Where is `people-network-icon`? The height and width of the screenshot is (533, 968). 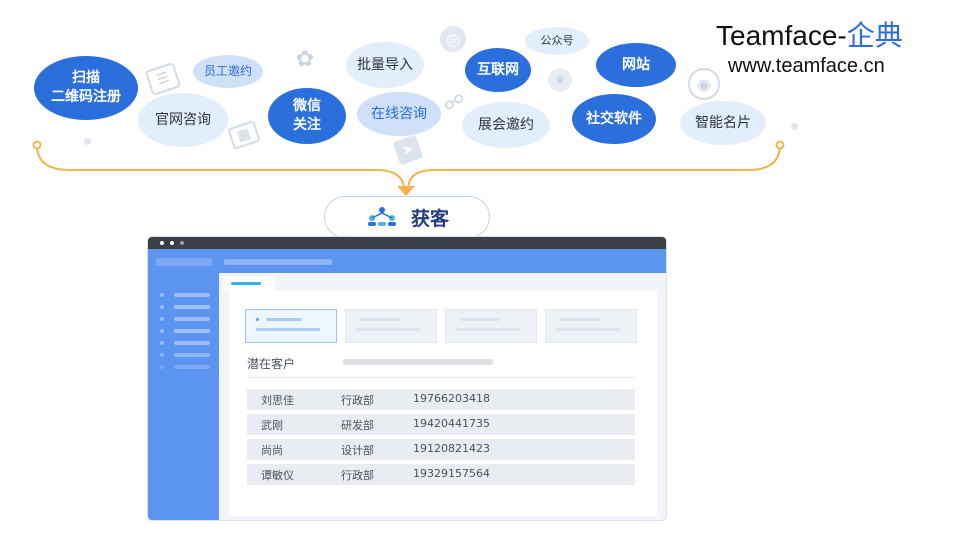
people-network-icon is located at coordinates (381, 216).